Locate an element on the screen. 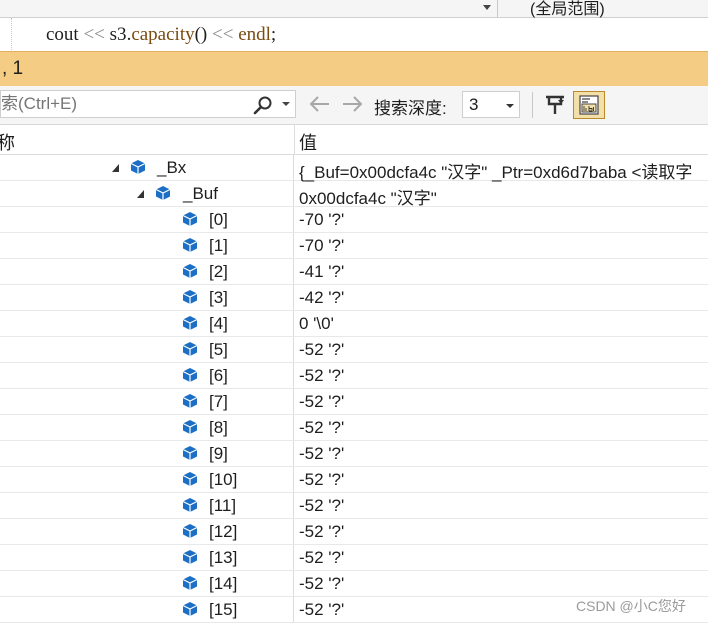 The width and height of the screenshot is (708, 624). search-depth-select: 3 is located at coordinates (491, 104).